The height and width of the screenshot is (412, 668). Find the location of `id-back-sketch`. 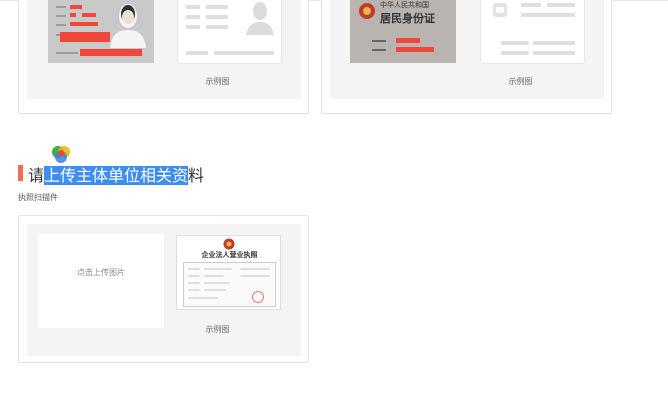

id-back-sketch is located at coordinates (532, 32).